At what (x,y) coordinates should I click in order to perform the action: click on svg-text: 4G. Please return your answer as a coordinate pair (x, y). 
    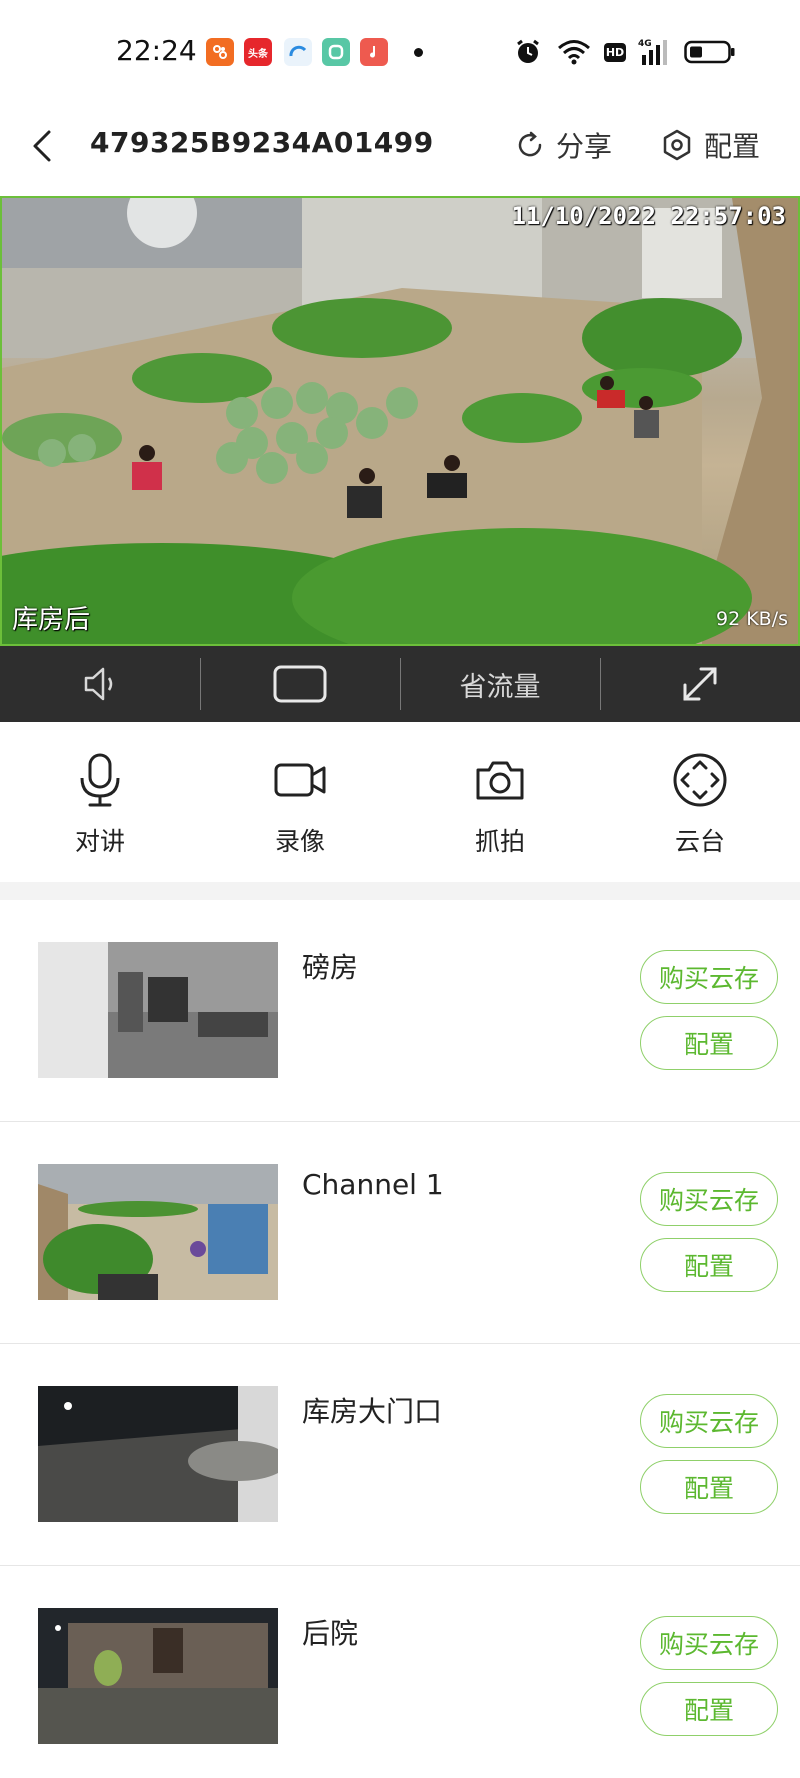
    Looking at the image, I should click on (645, 44).